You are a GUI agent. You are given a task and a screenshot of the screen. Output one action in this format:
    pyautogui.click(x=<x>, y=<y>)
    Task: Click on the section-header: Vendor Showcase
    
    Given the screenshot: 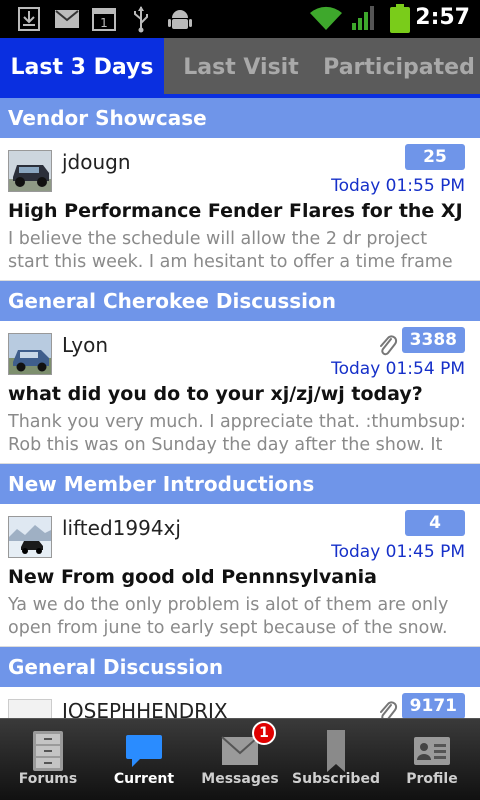 What is the action you would take?
    pyautogui.click(x=240, y=118)
    